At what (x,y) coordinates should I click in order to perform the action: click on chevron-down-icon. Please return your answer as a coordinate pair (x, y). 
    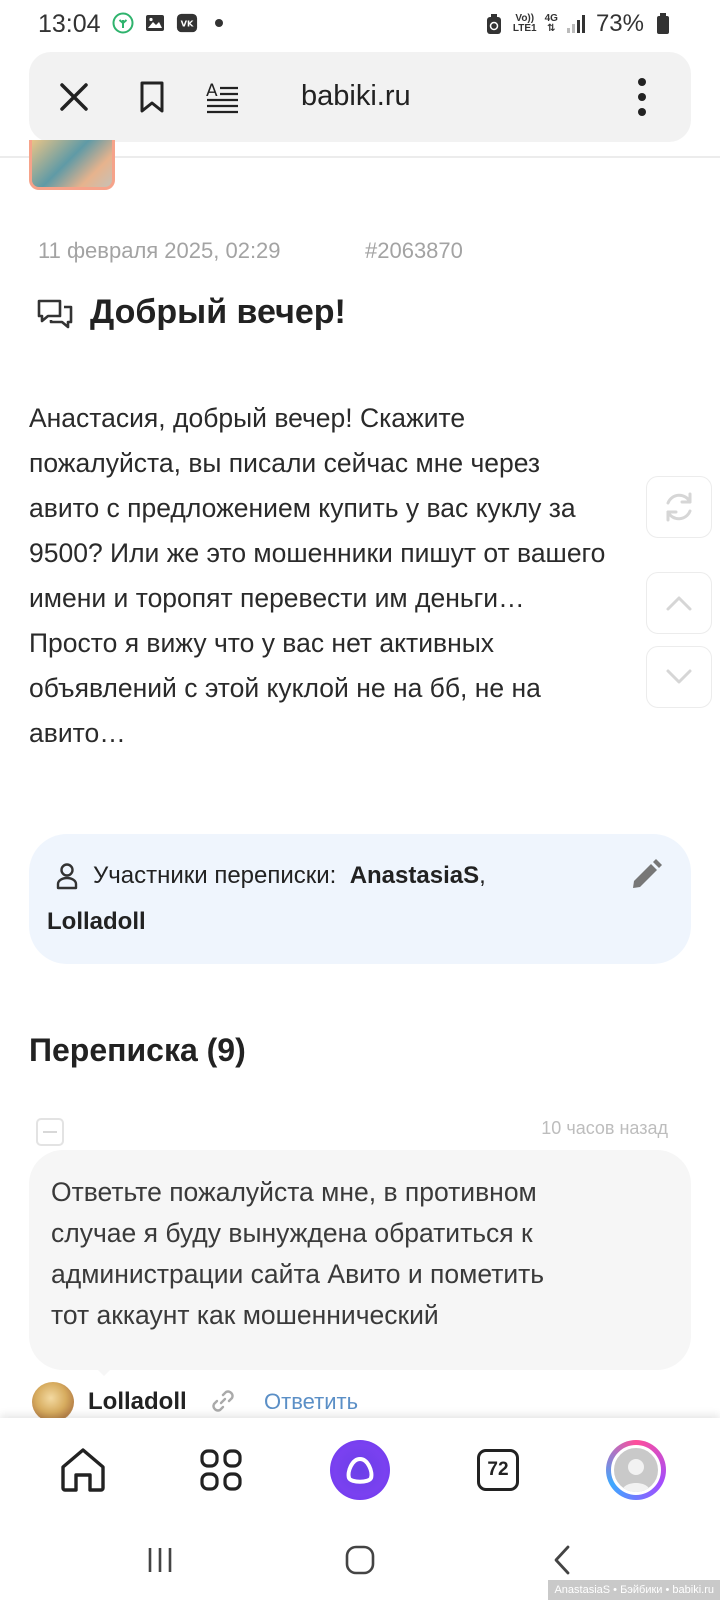
    Looking at the image, I should click on (679, 676).